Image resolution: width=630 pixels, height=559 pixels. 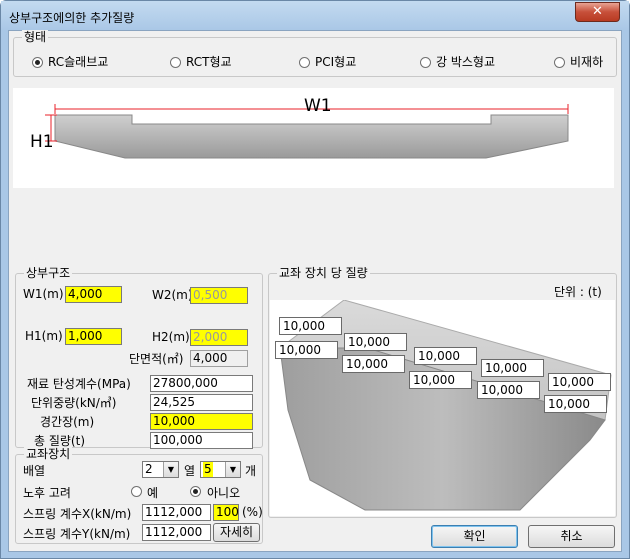 I want to click on span-input: 10,000, so click(x=201, y=421).